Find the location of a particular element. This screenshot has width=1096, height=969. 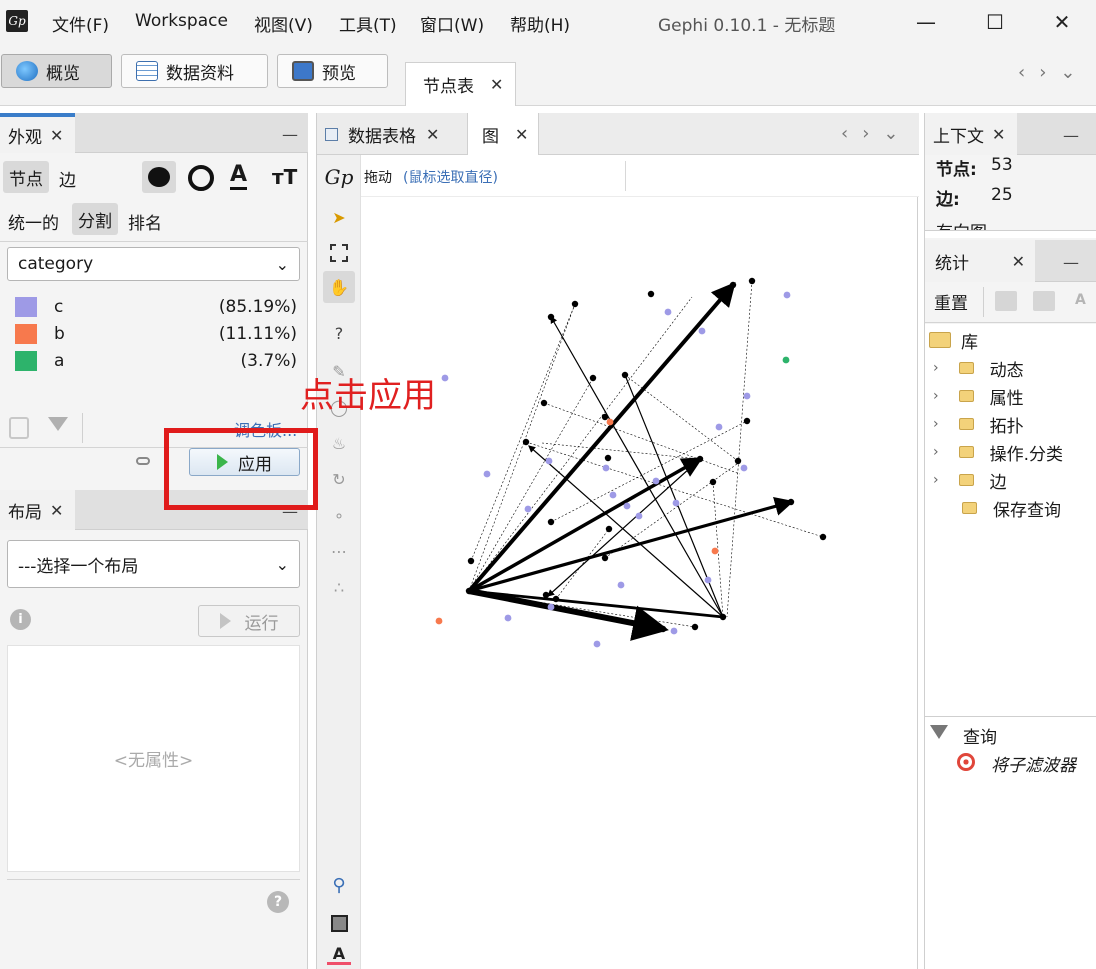

shortest-path-icon: ∴ is located at coordinates (339, 587).